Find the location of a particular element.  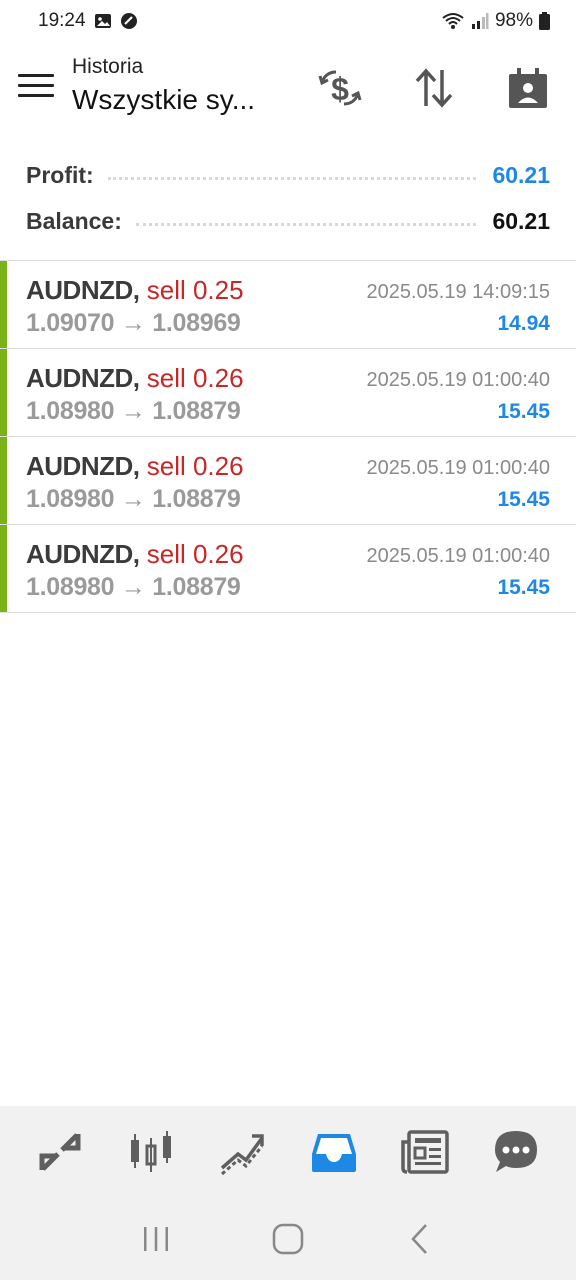

nav-quotes is located at coordinates (60, 1152).